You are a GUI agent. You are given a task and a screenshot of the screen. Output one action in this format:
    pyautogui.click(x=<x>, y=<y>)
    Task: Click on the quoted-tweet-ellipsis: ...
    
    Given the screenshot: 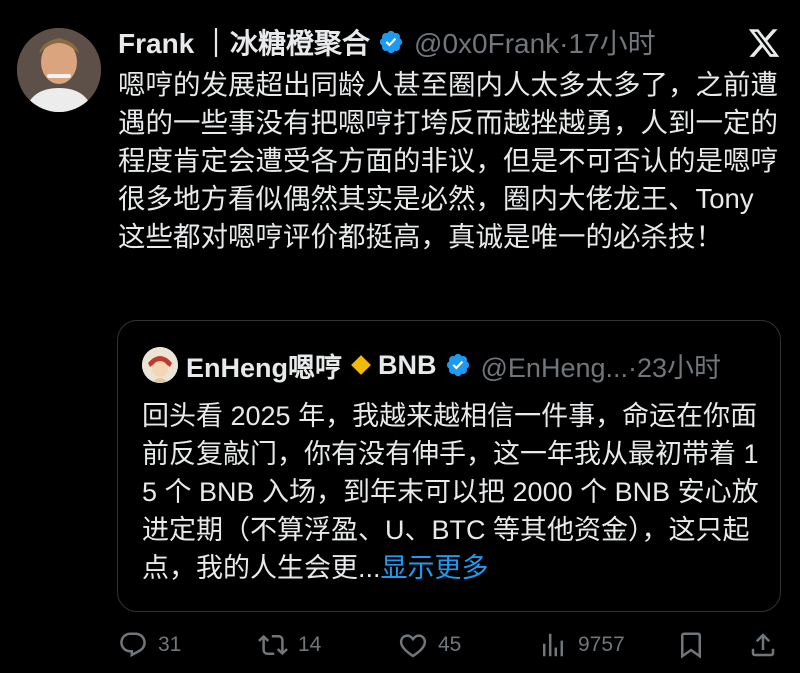 What is the action you would take?
    pyautogui.click(x=369, y=568)
    